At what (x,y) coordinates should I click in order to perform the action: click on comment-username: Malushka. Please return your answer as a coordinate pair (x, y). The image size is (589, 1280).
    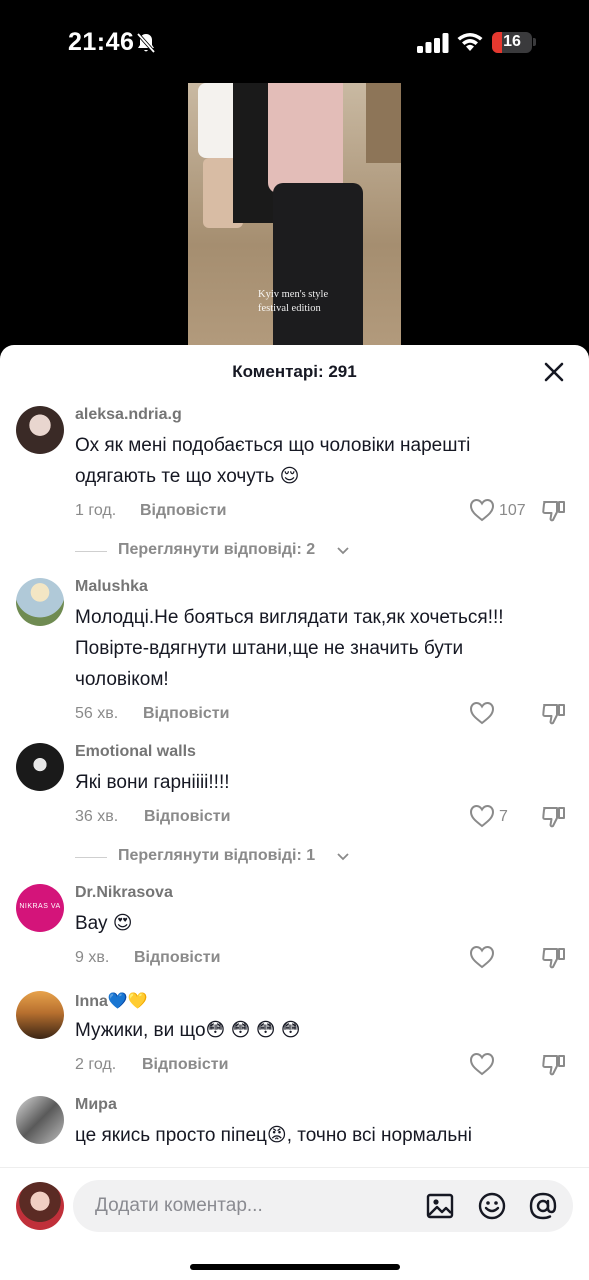
    Looking at the image, I should click on (297, 587).